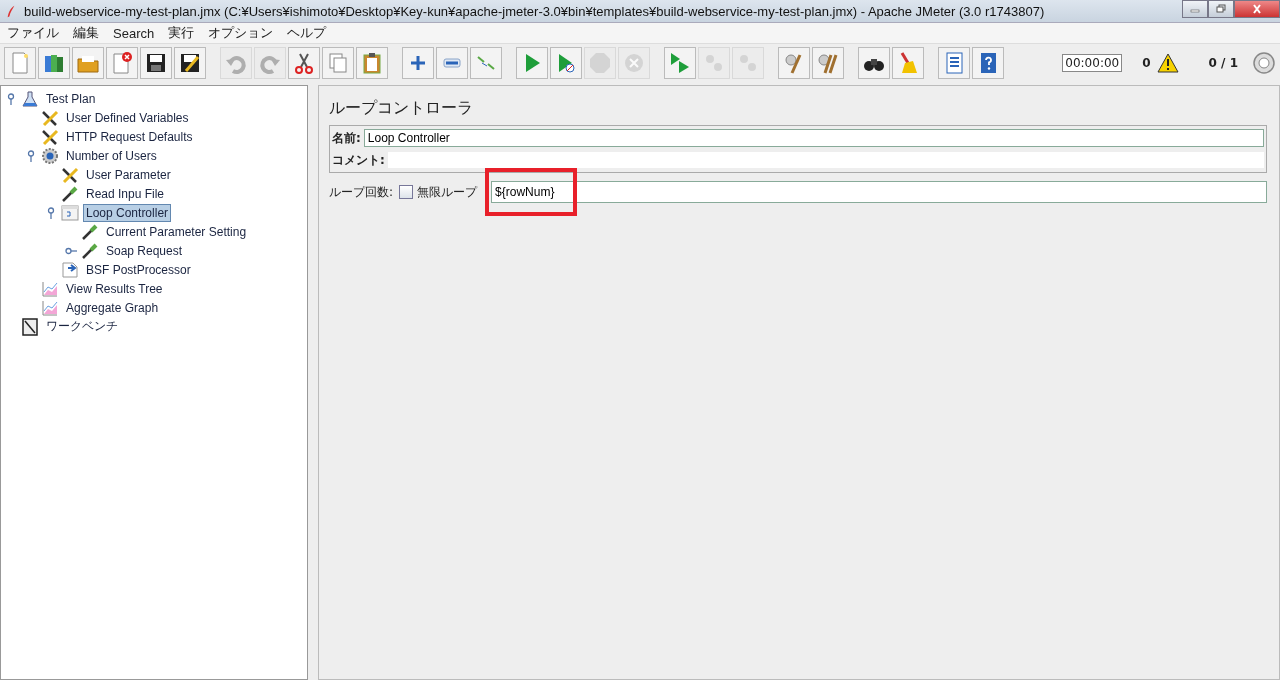  What do you see at coordinates (879, 192) in the screenshot?
I see `loop-count-field: ${rowNum}` at bounding box center [879, 192].